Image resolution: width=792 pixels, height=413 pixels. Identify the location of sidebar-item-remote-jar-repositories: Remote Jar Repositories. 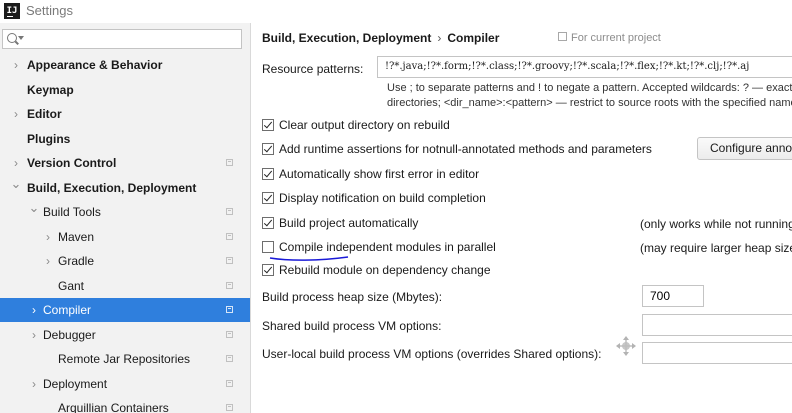
(125, 359).